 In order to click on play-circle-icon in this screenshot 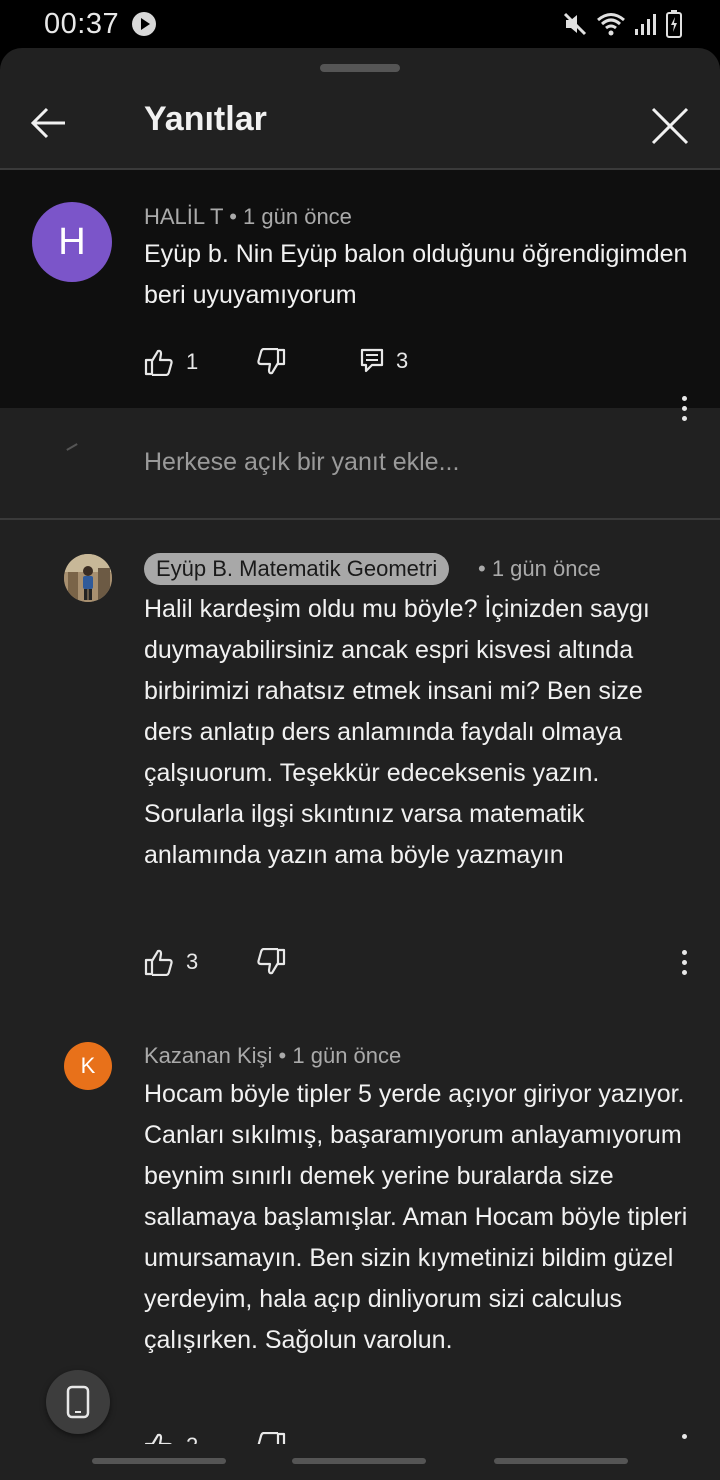, I will do `click(144, 24)`.